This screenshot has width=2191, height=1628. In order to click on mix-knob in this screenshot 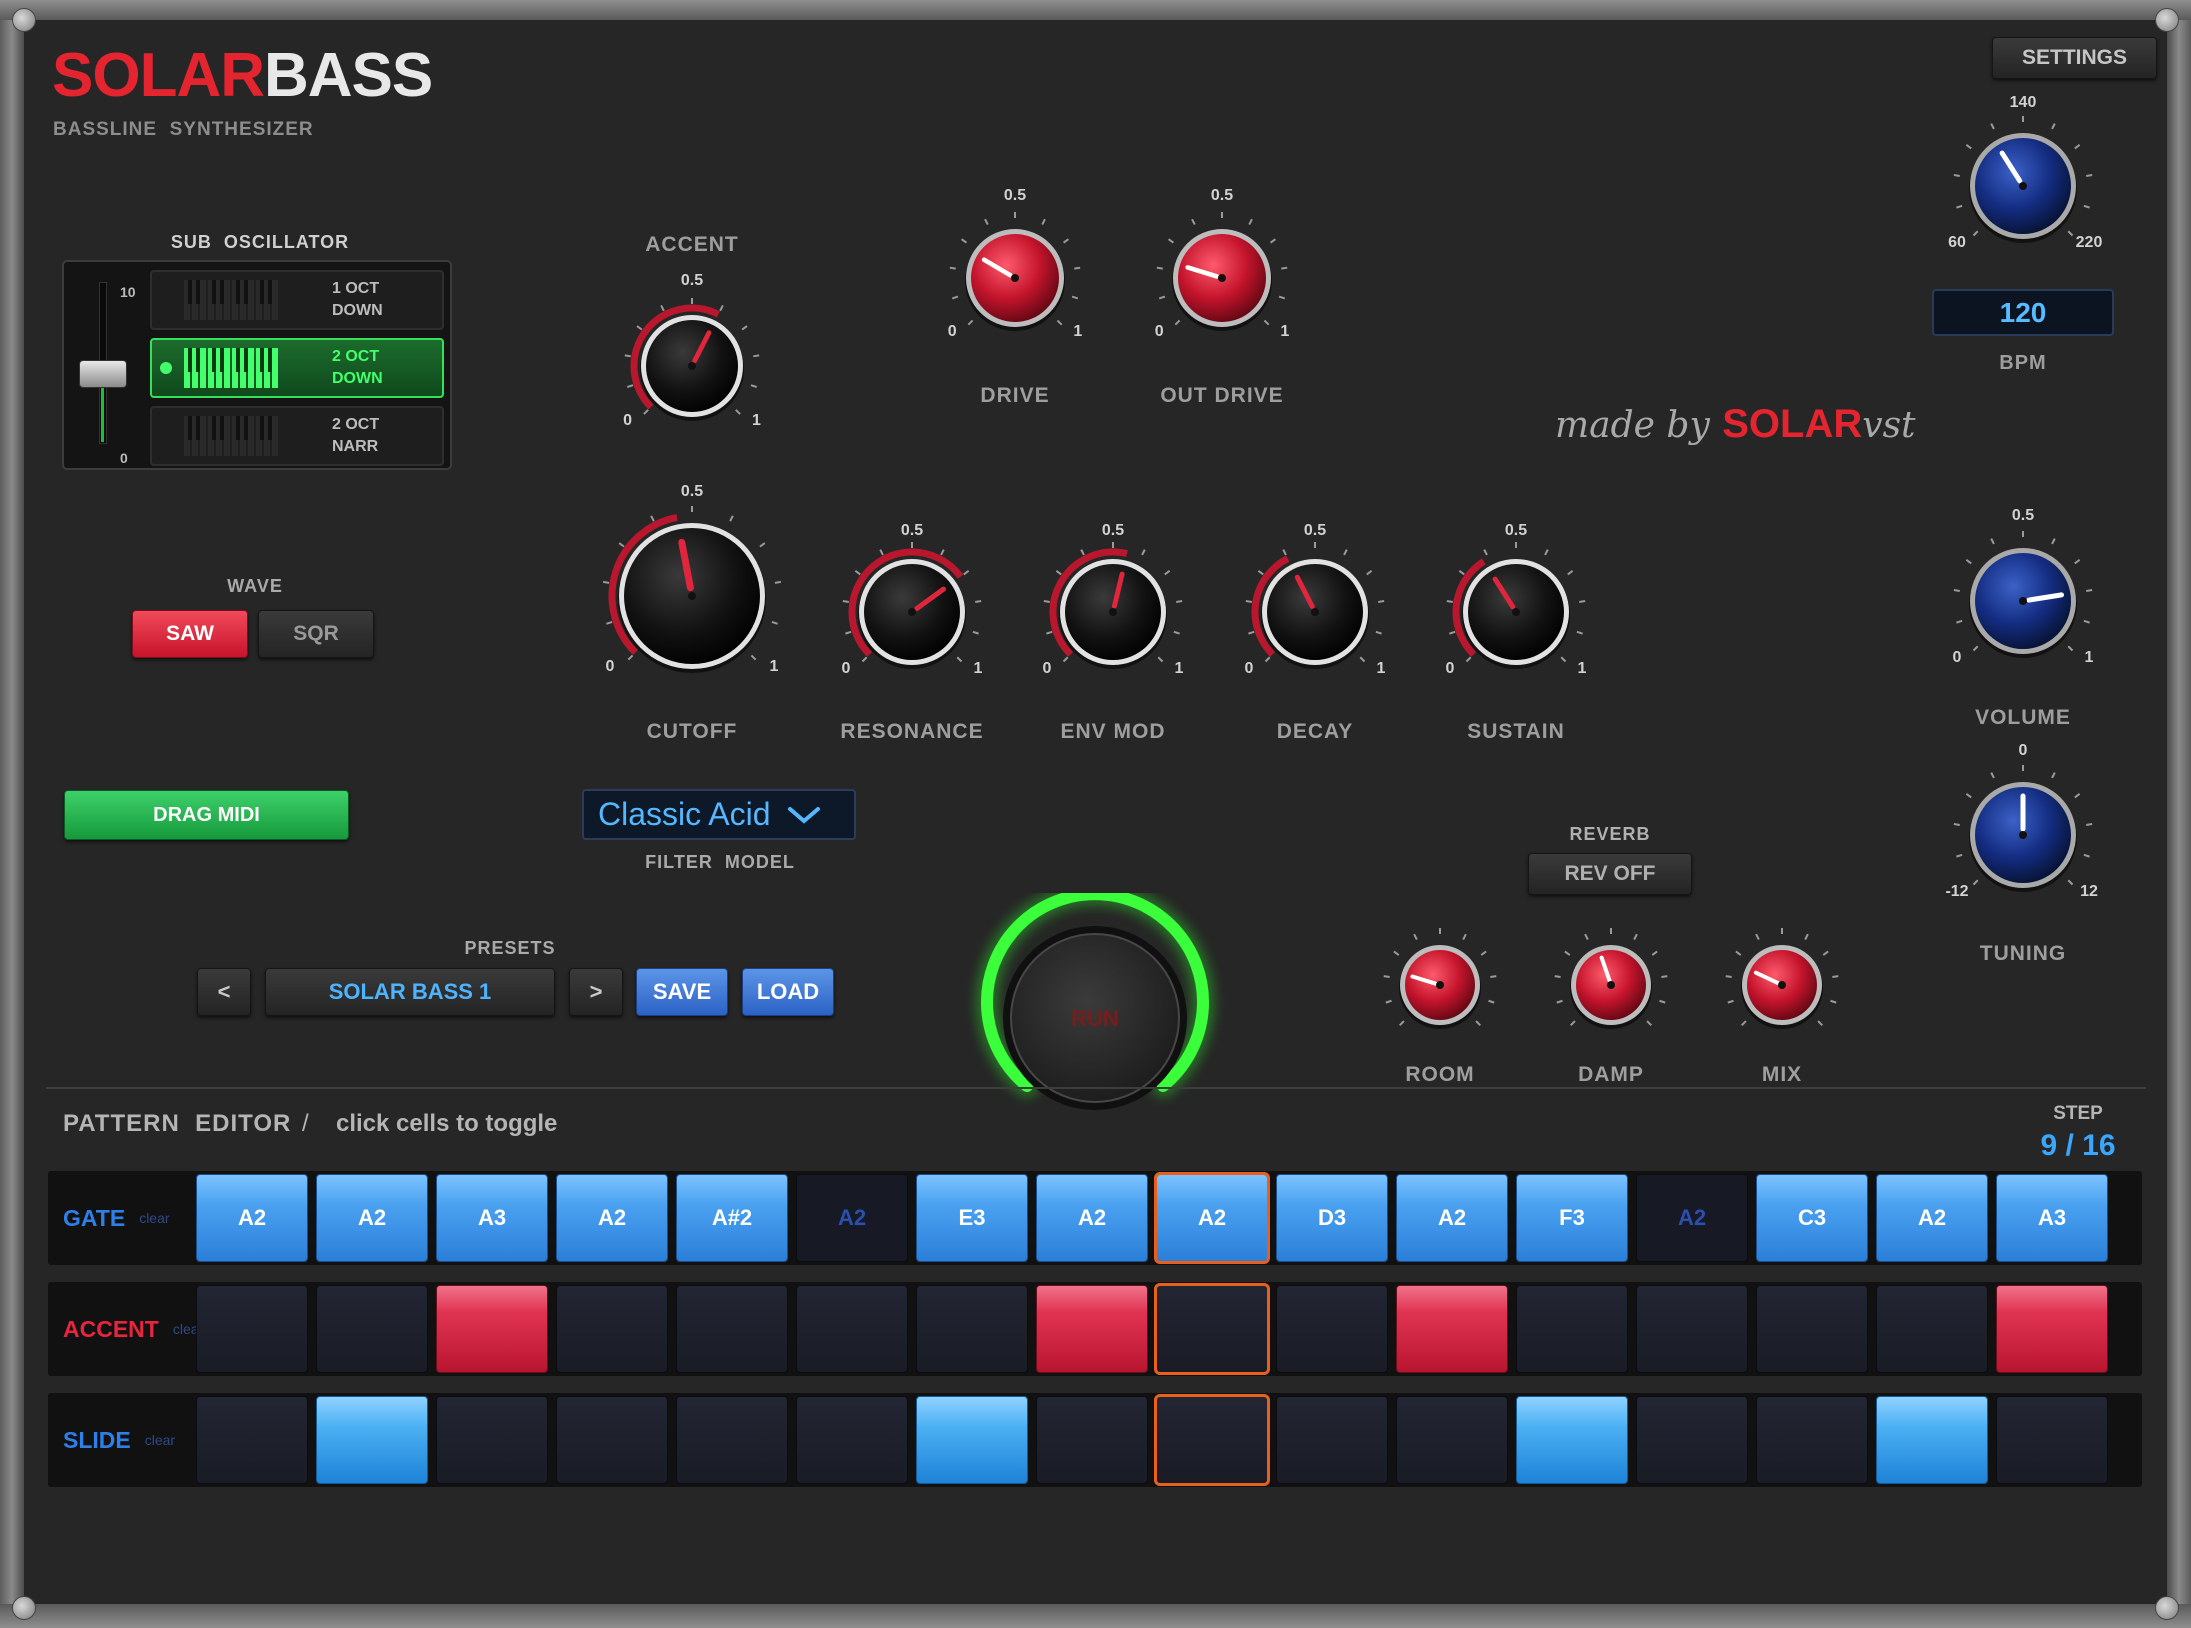, I will do `click(1782, 985)`.